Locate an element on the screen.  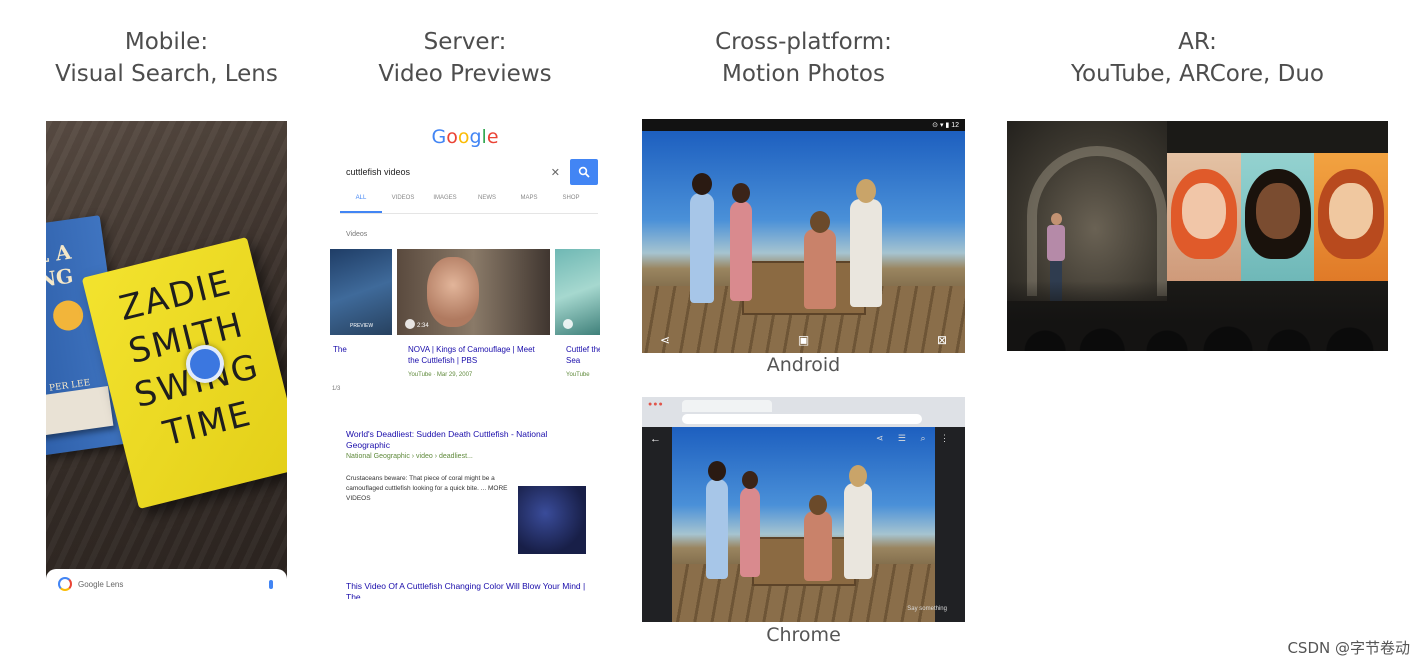
ar-demo-screen is located at coordinates (1277, 217).